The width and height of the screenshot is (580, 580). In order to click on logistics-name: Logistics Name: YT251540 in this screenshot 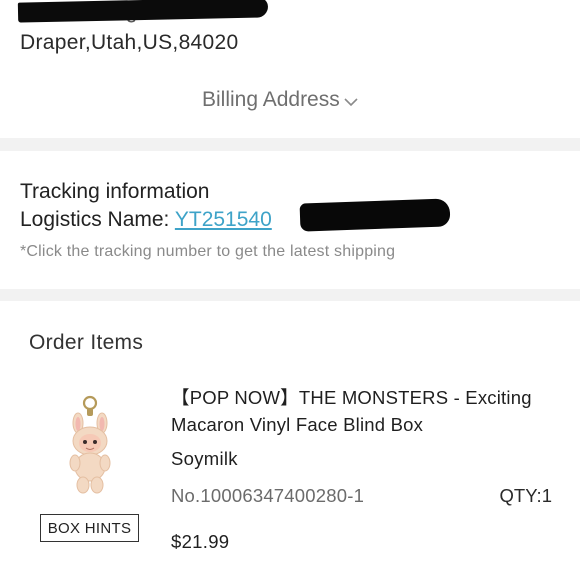, I will do `click(146, 220)`.